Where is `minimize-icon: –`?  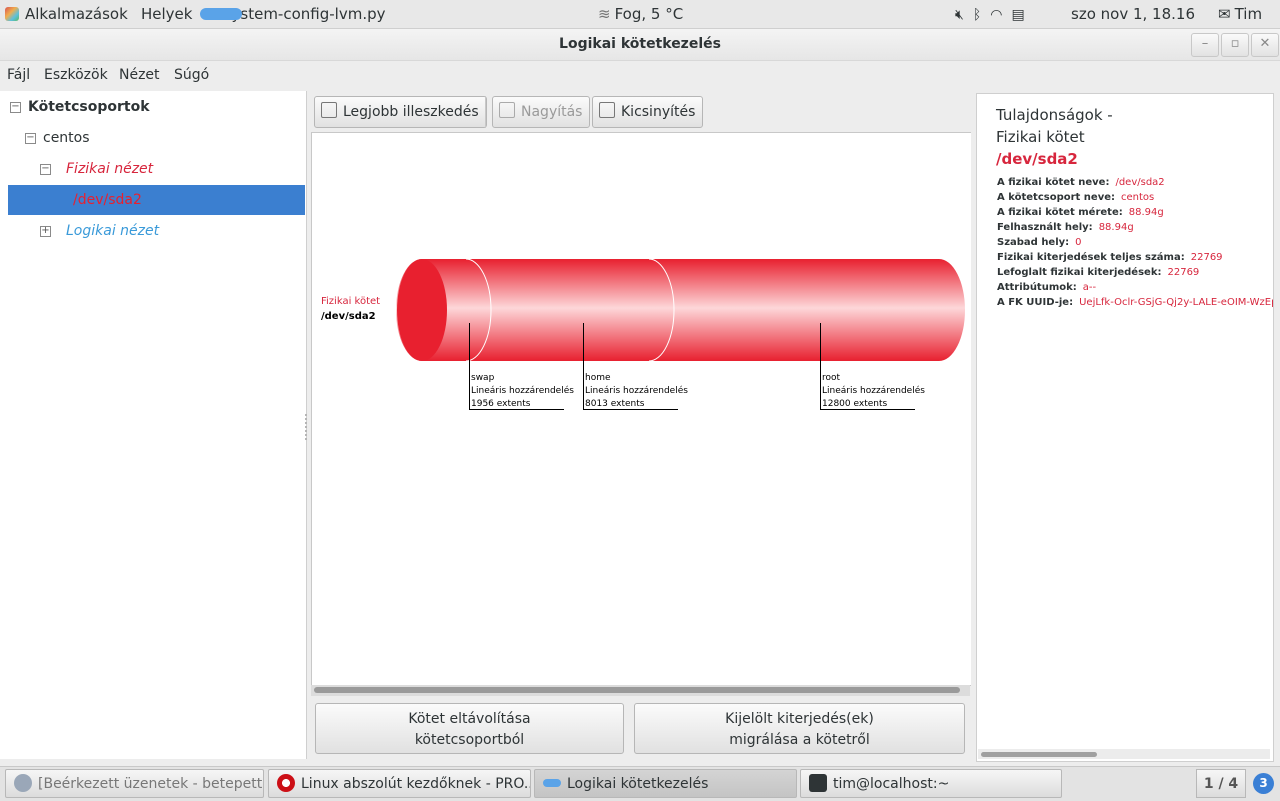
minimize-icon: – is located at coordinates (1205, 43).